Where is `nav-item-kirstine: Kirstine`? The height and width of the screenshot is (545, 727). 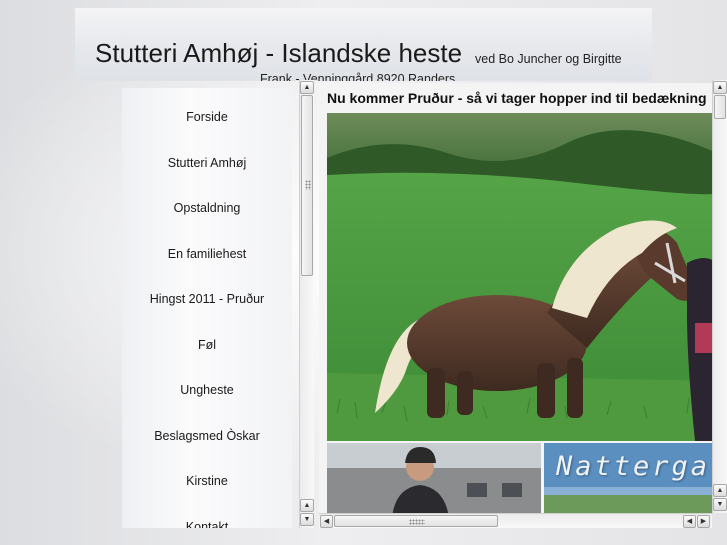
nav-item-kirstine: Kirstine is located at coordinates (207, 475).